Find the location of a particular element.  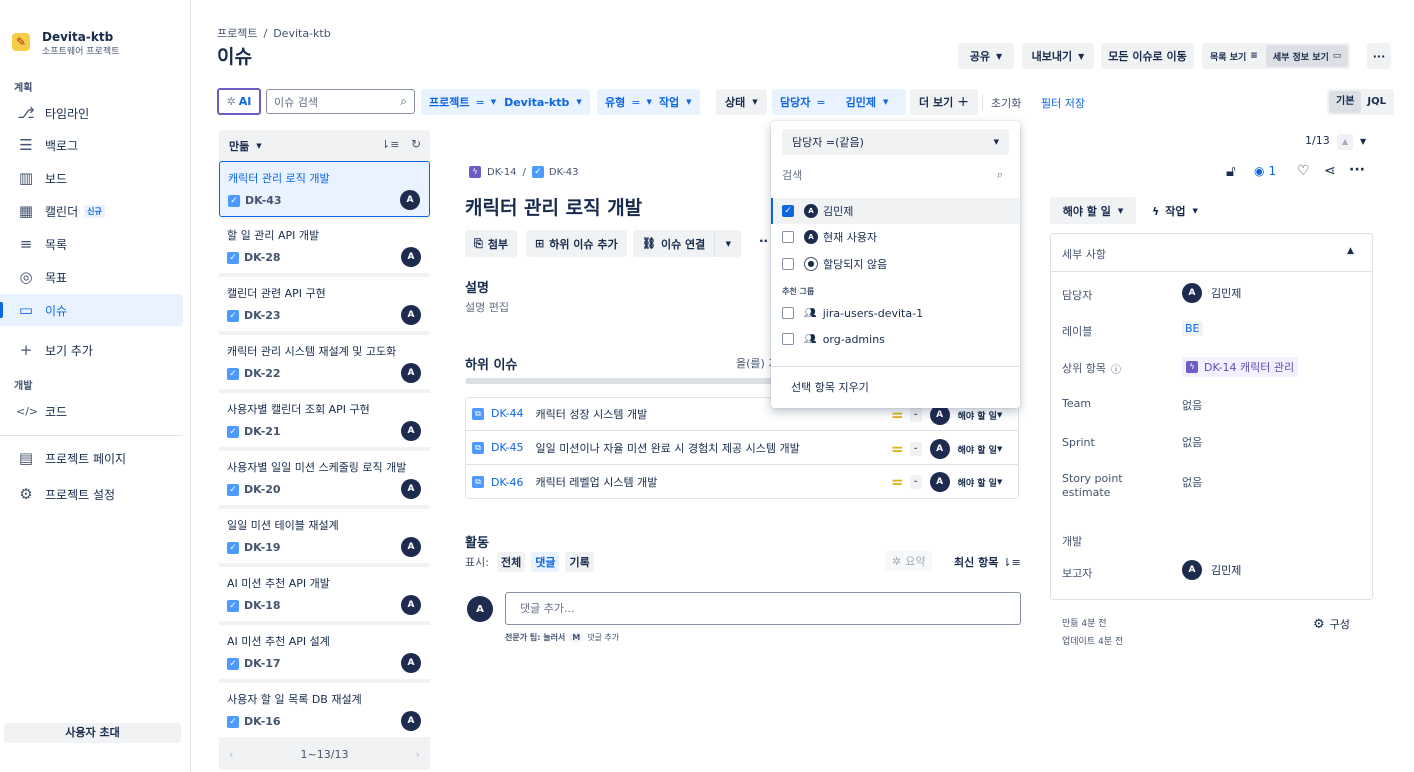

type-filter: 유형 = ▼ 작업 ▼ is located at coordinates (648, 102).